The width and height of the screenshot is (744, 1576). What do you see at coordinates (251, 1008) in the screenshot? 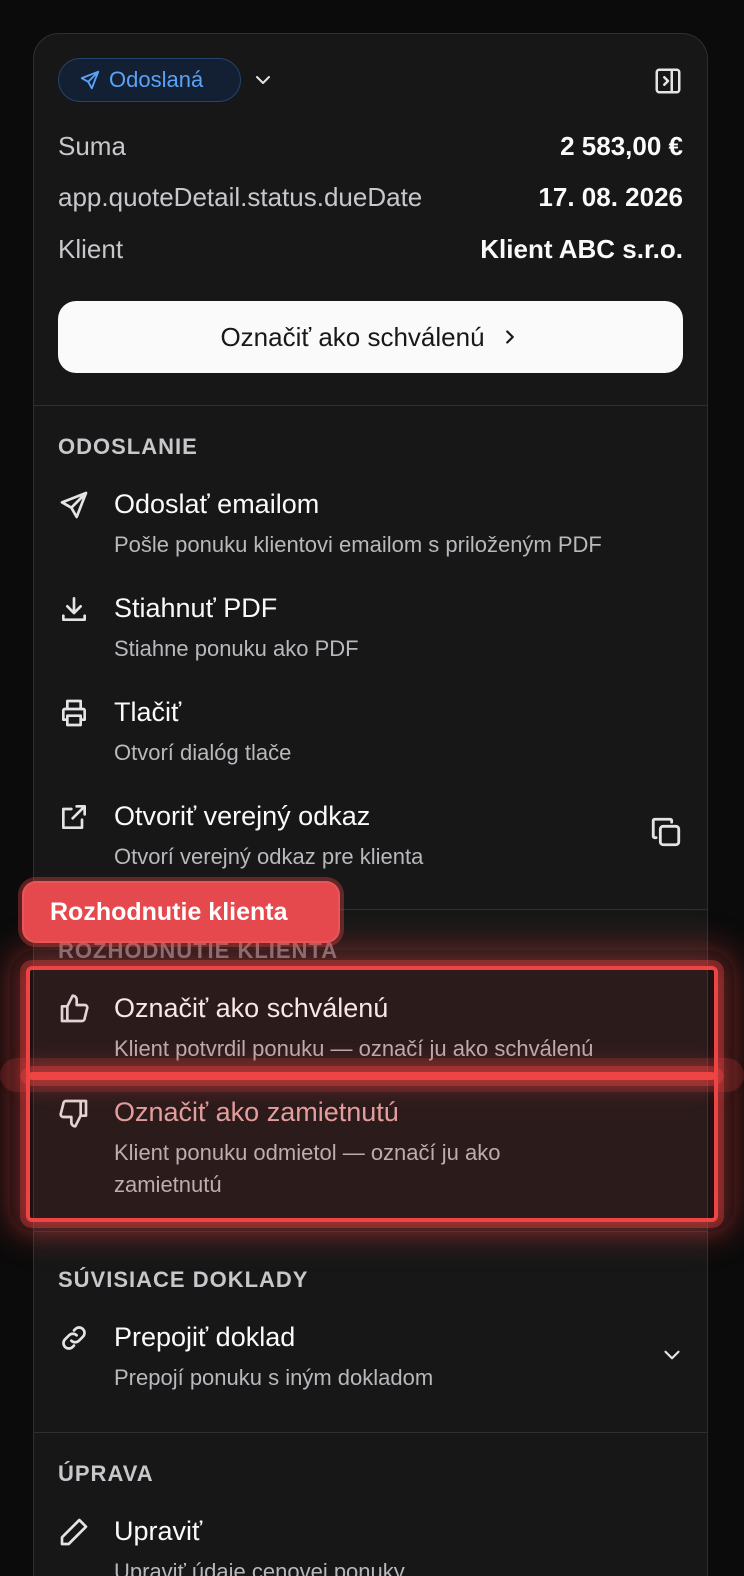
I see `action-title: Označiť ako schválenú` at bounding box center [251, 1008].